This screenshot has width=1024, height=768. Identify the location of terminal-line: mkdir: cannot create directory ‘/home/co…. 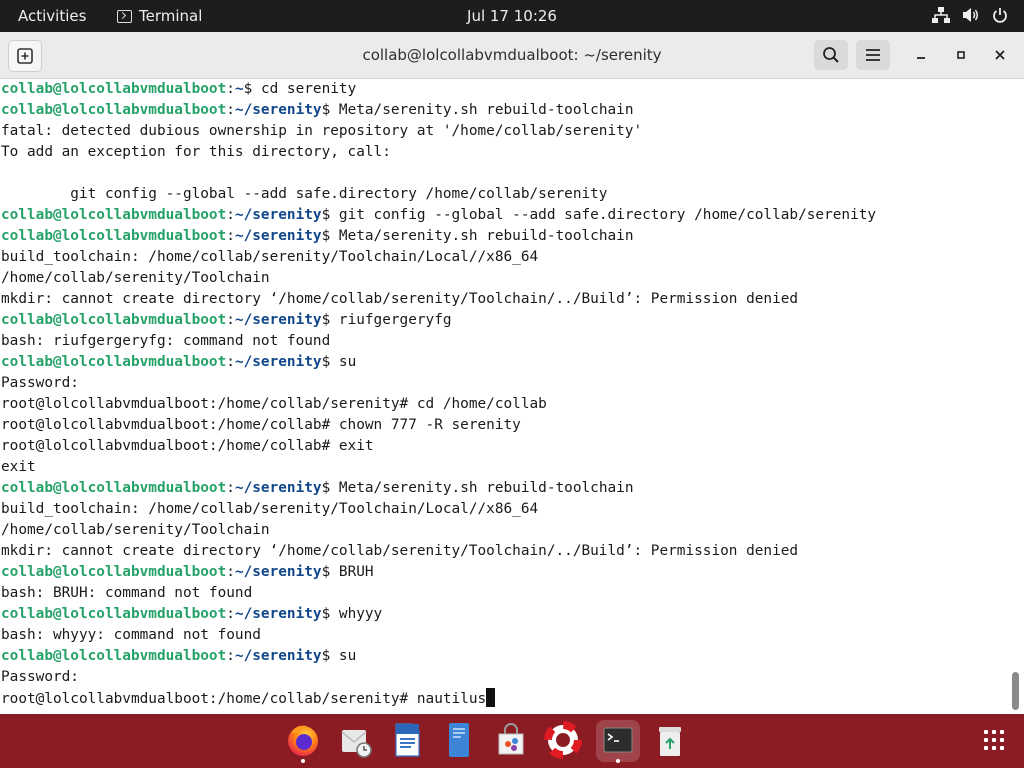
(505, 299).